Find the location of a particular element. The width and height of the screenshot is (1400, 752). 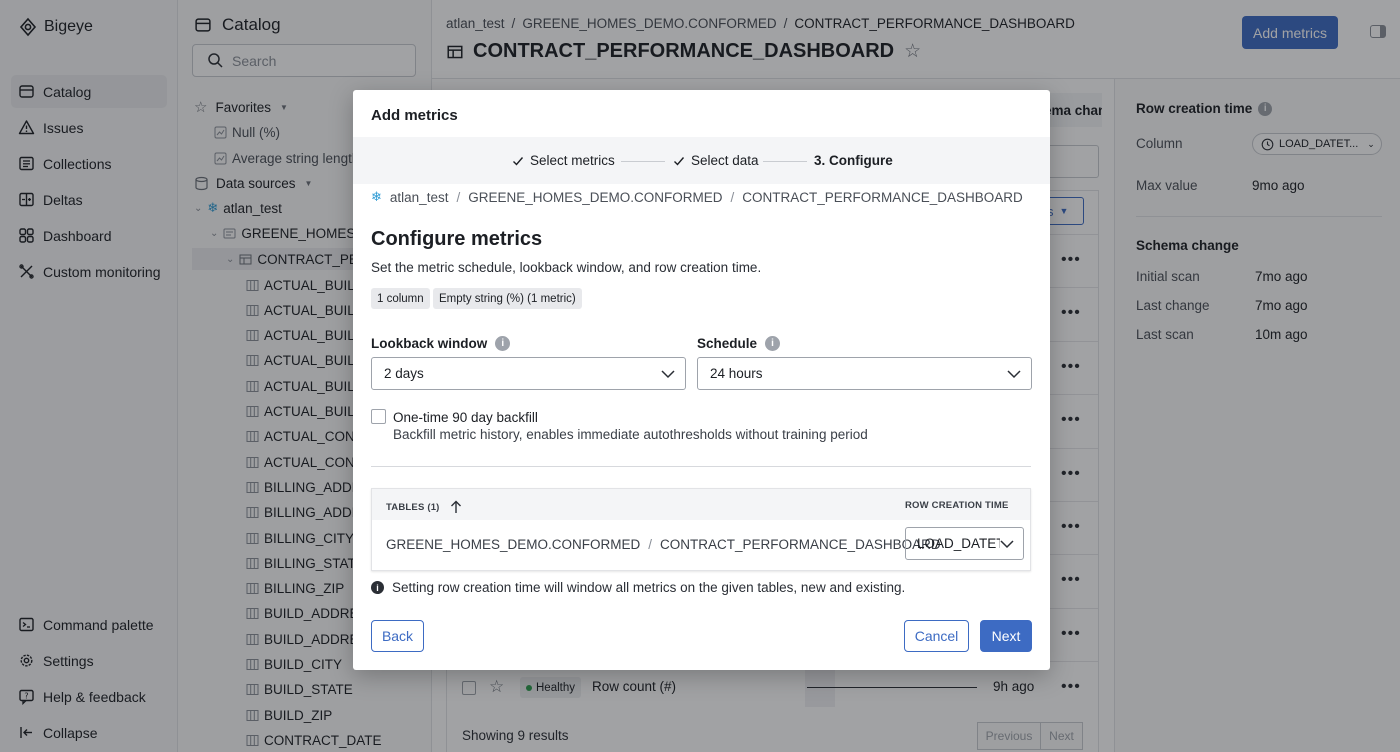

column-count-tag: 1 column is located at coordinates (400, 298).